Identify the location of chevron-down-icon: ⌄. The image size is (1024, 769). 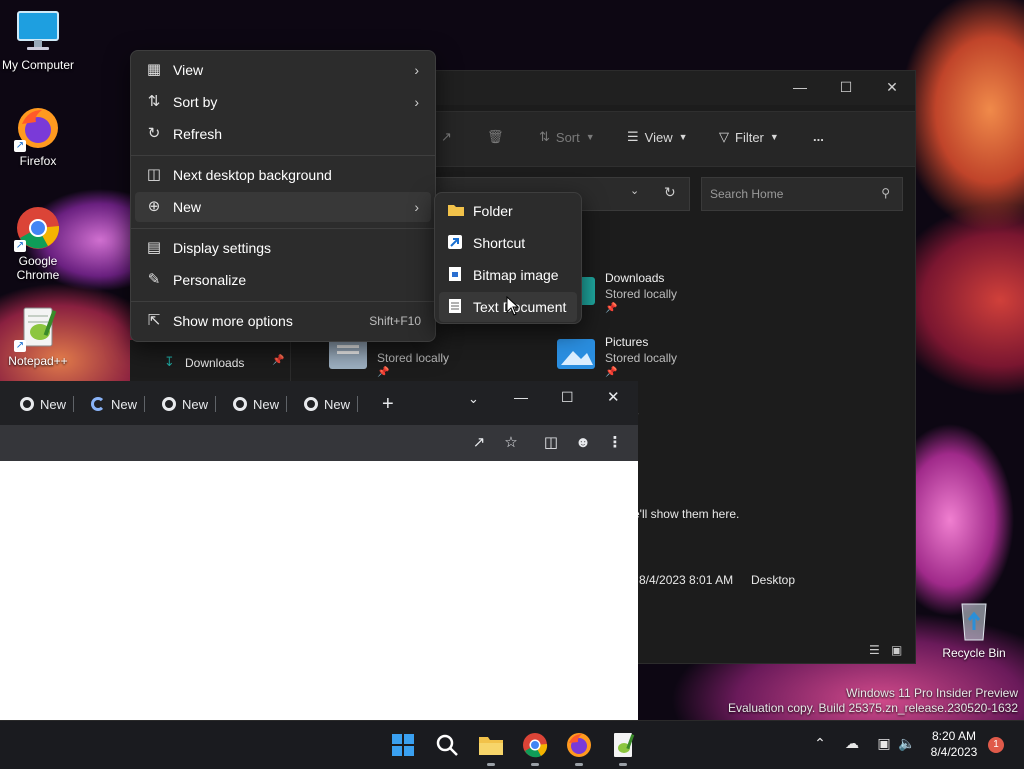
(634, 190).